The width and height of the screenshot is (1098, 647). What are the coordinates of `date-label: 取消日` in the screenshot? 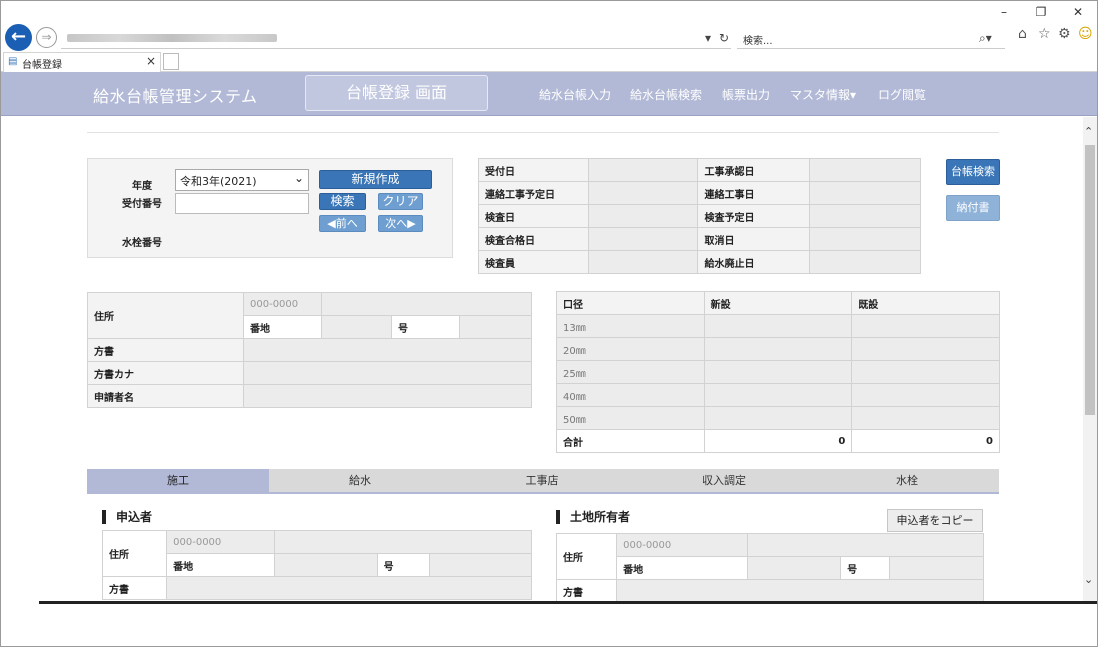 It's located at (754, 239).